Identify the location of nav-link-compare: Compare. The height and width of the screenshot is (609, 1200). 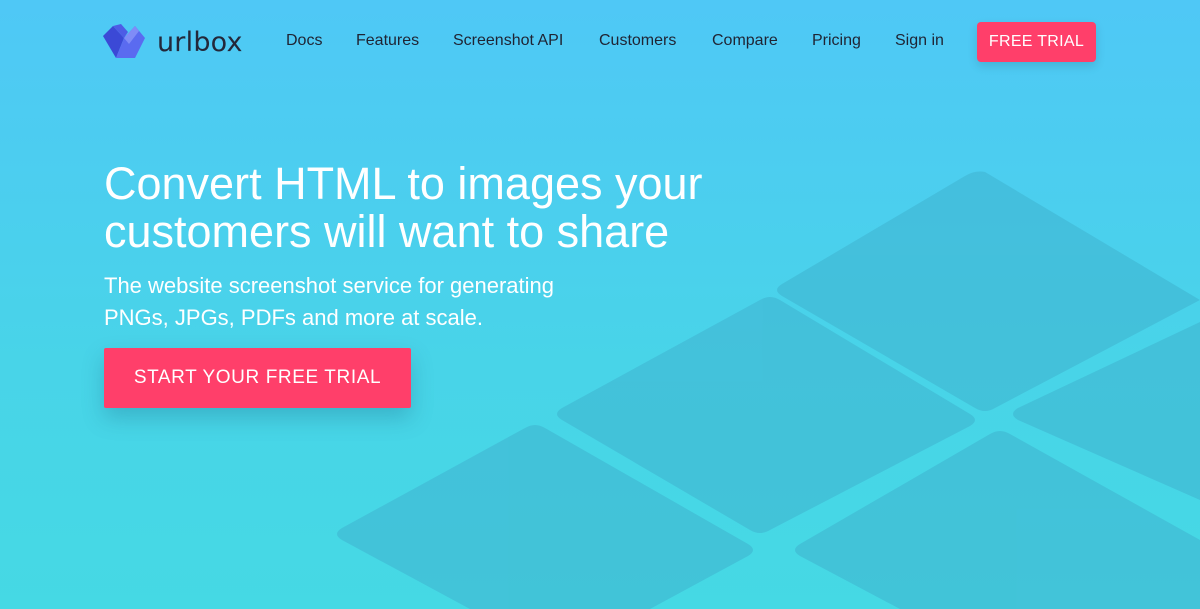
(745, 41).